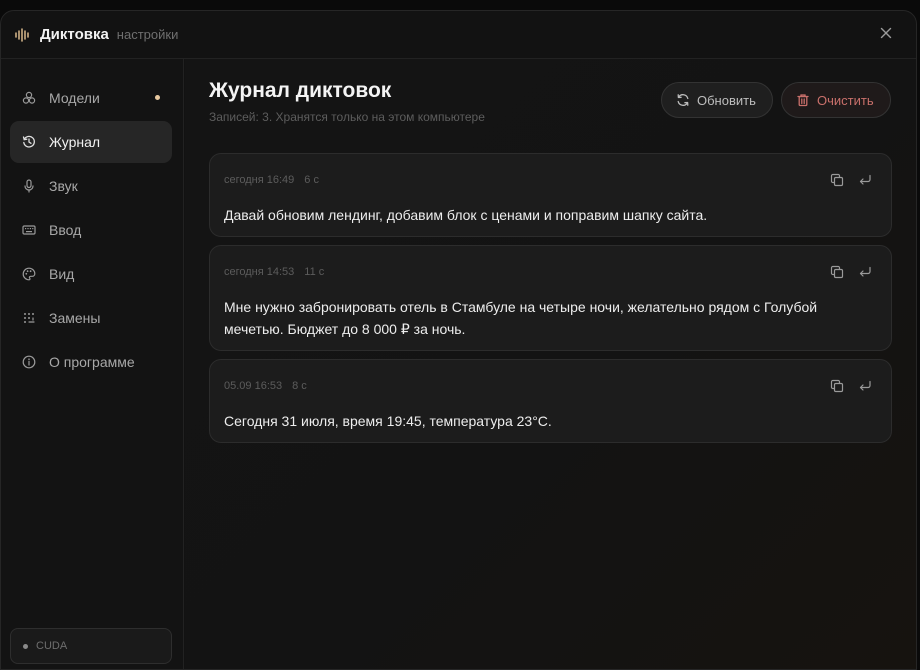 This screenshot has width=920, height=670. I want to click on entry-meta: сегодня 16:49 6 с, so click(271, 180).